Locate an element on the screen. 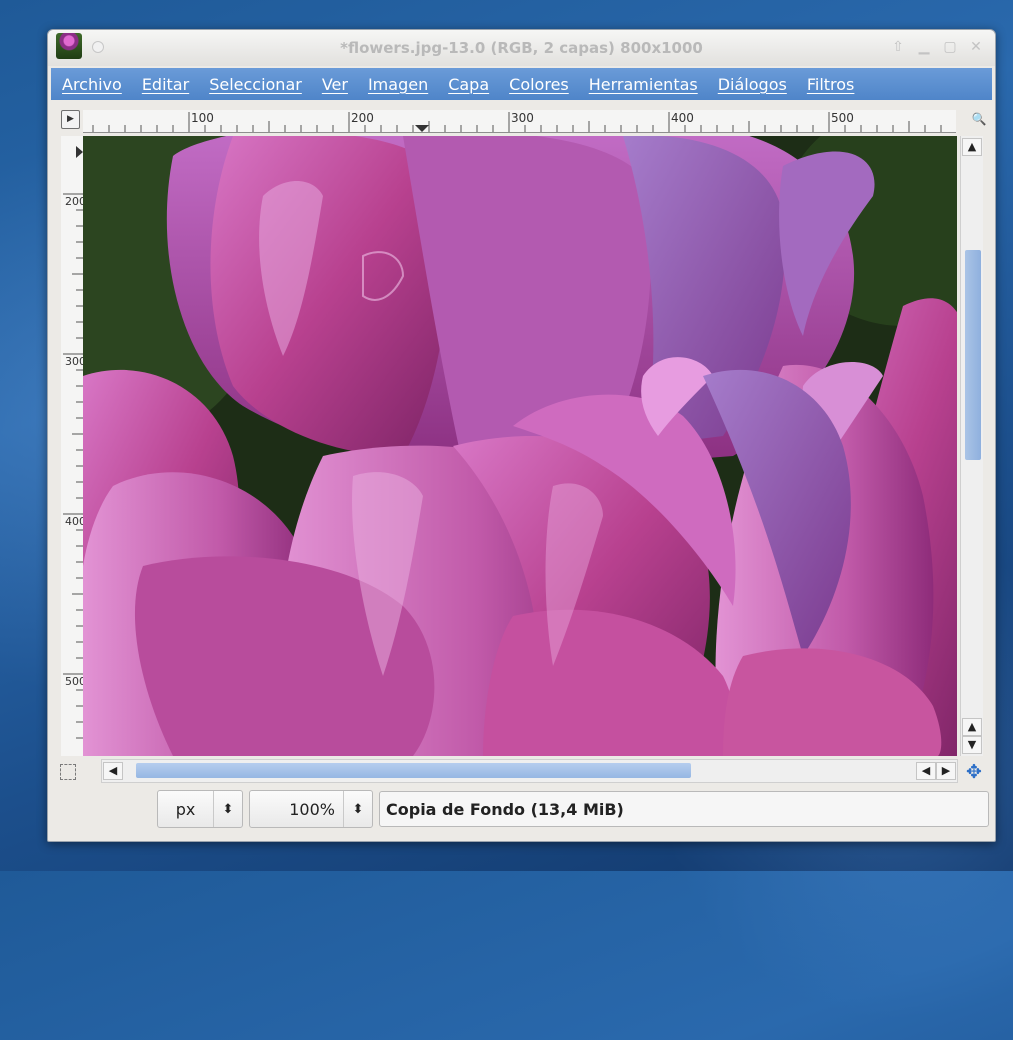 The width and height of the screenshot is (1013, 1040). minimize-button: ▁ is located at coordinates (924, 47).